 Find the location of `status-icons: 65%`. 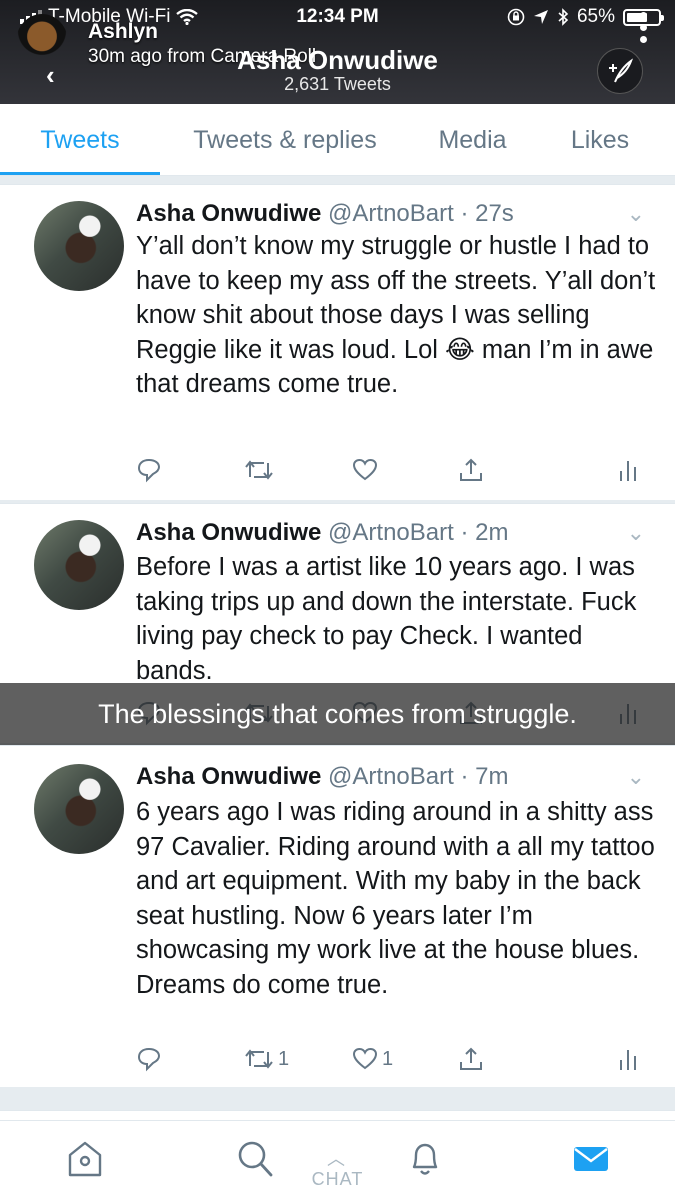

status-icons: 65% is located at coordinates (585, 17).